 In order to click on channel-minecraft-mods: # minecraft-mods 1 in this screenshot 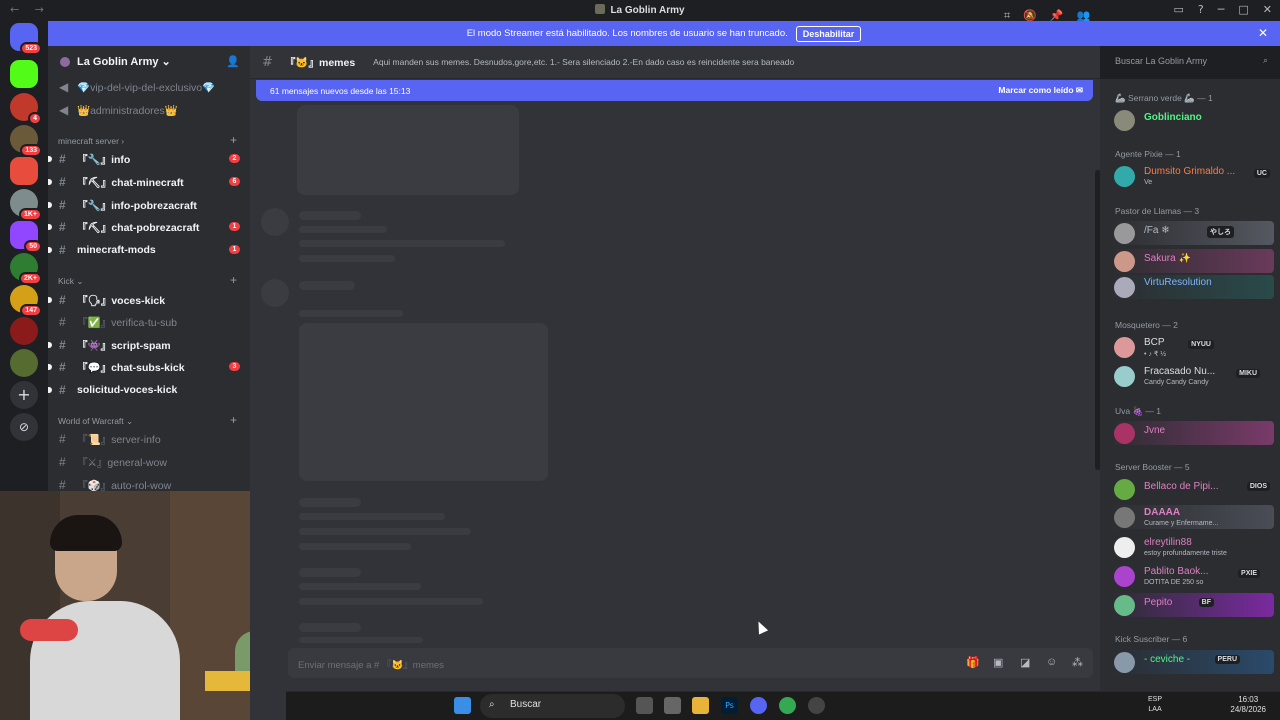, I will do `click(146, 250)`.